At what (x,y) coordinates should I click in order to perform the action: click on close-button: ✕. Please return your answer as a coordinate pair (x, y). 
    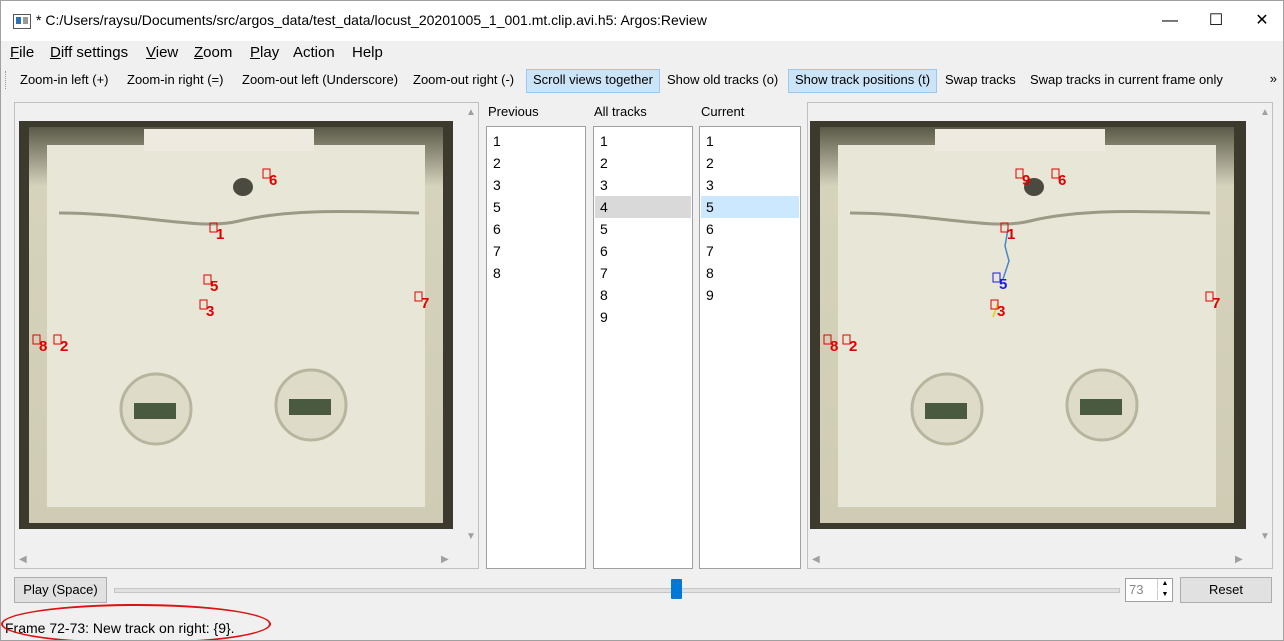
    Looking at the image, I should click on (1261, 21).